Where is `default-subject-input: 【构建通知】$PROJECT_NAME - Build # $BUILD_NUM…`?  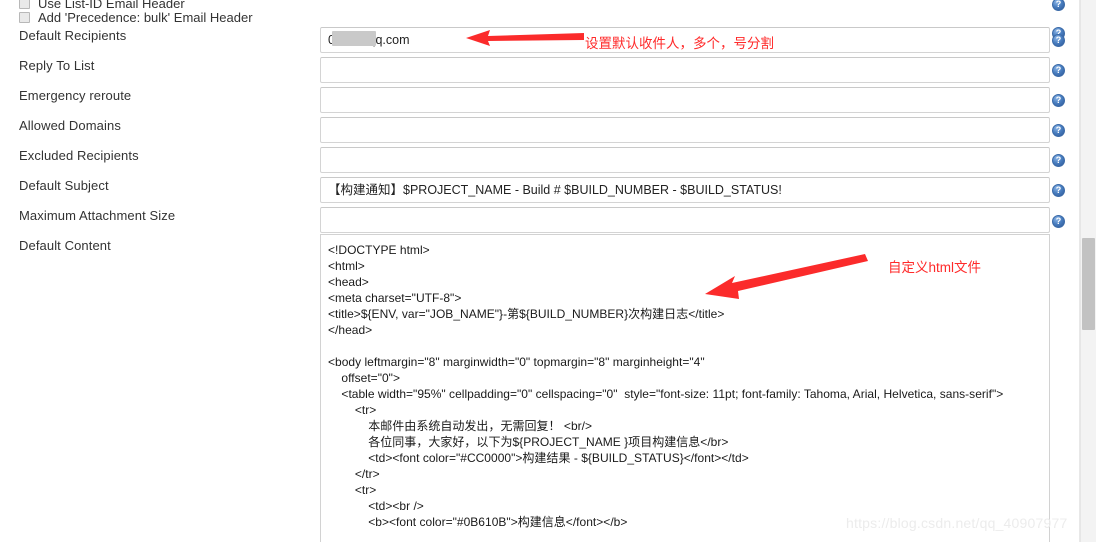 default-subject-input: 【构建通知】$PROJECT_NAME - Build # $BUILD_NUM… is located at coordinates (685, 190).